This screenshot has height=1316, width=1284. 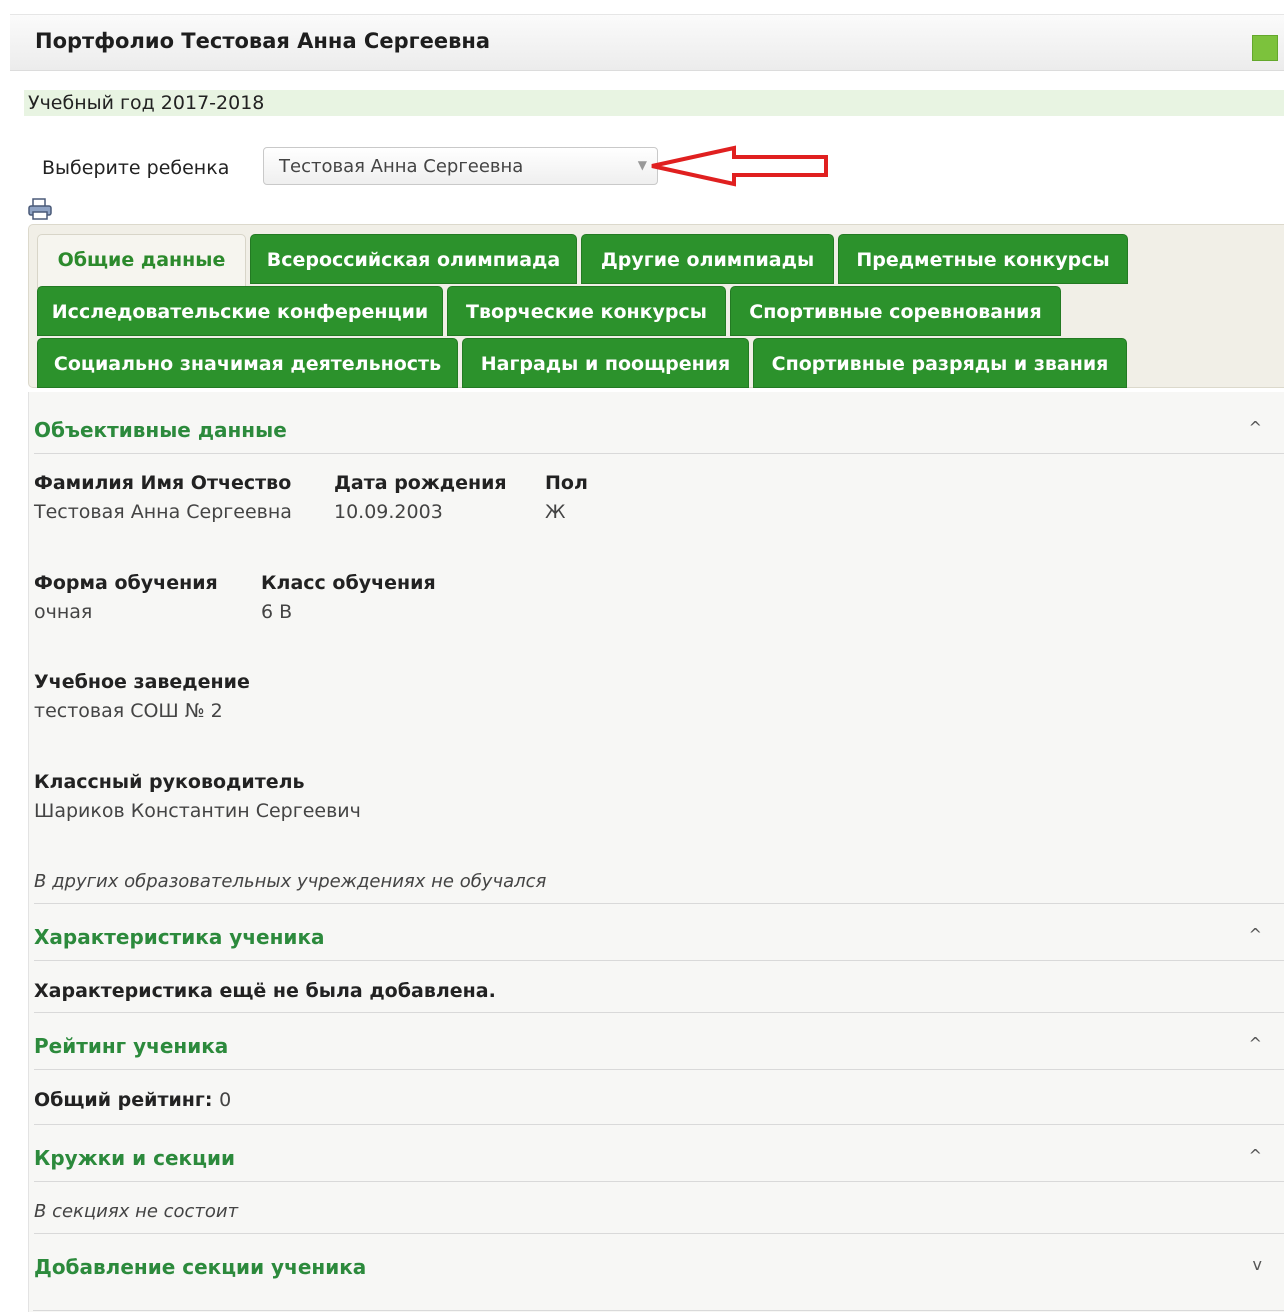 I want to click on school-label: Учебное заведение, so click(x=142, y=682).